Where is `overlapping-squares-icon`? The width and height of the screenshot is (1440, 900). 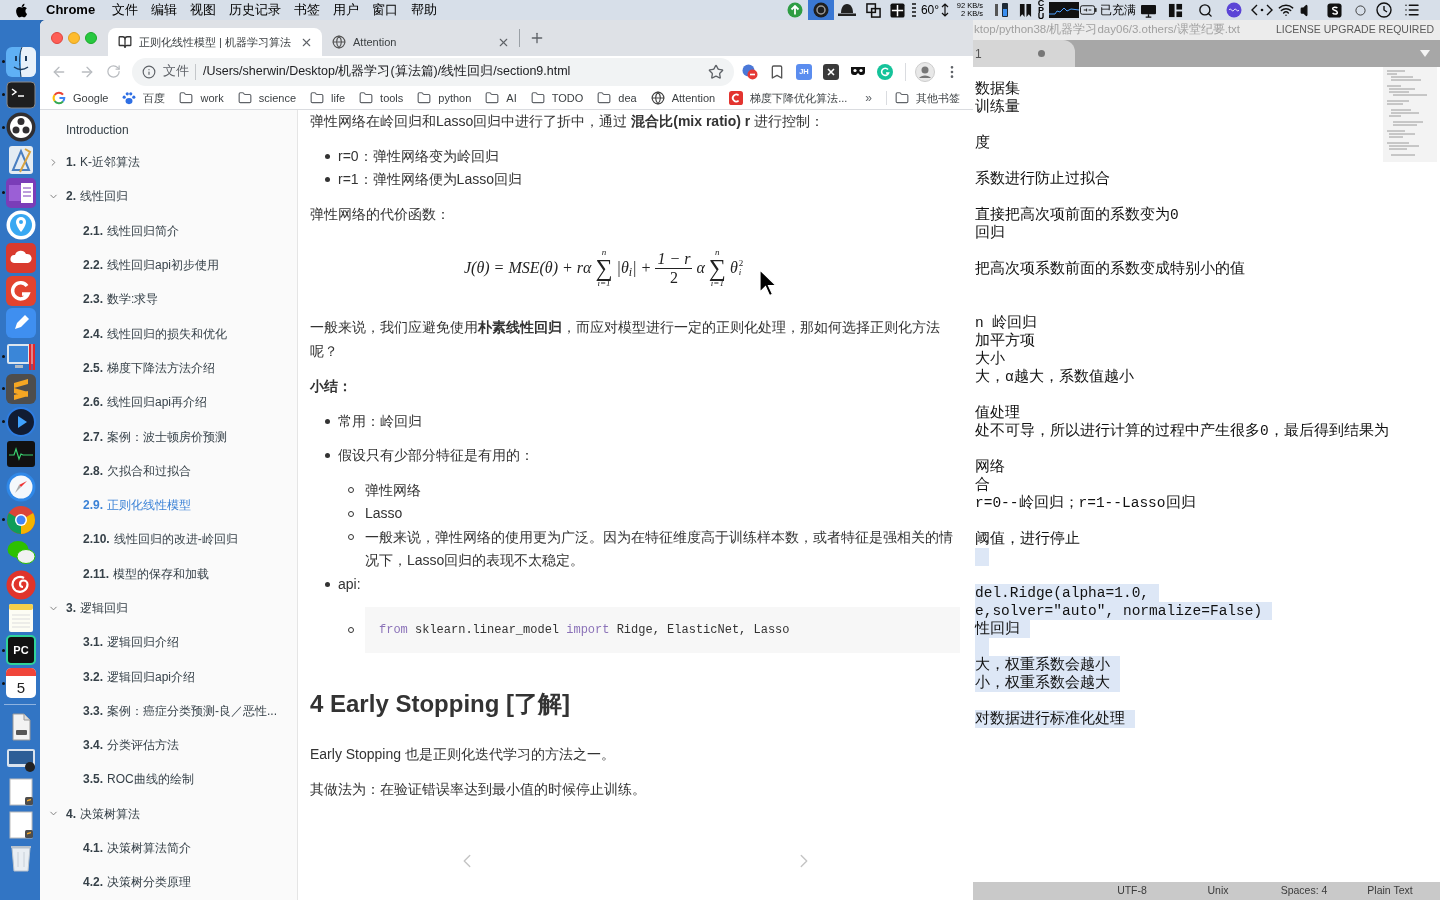
overlapping-squares-icon is located at coordinates (873, 10).